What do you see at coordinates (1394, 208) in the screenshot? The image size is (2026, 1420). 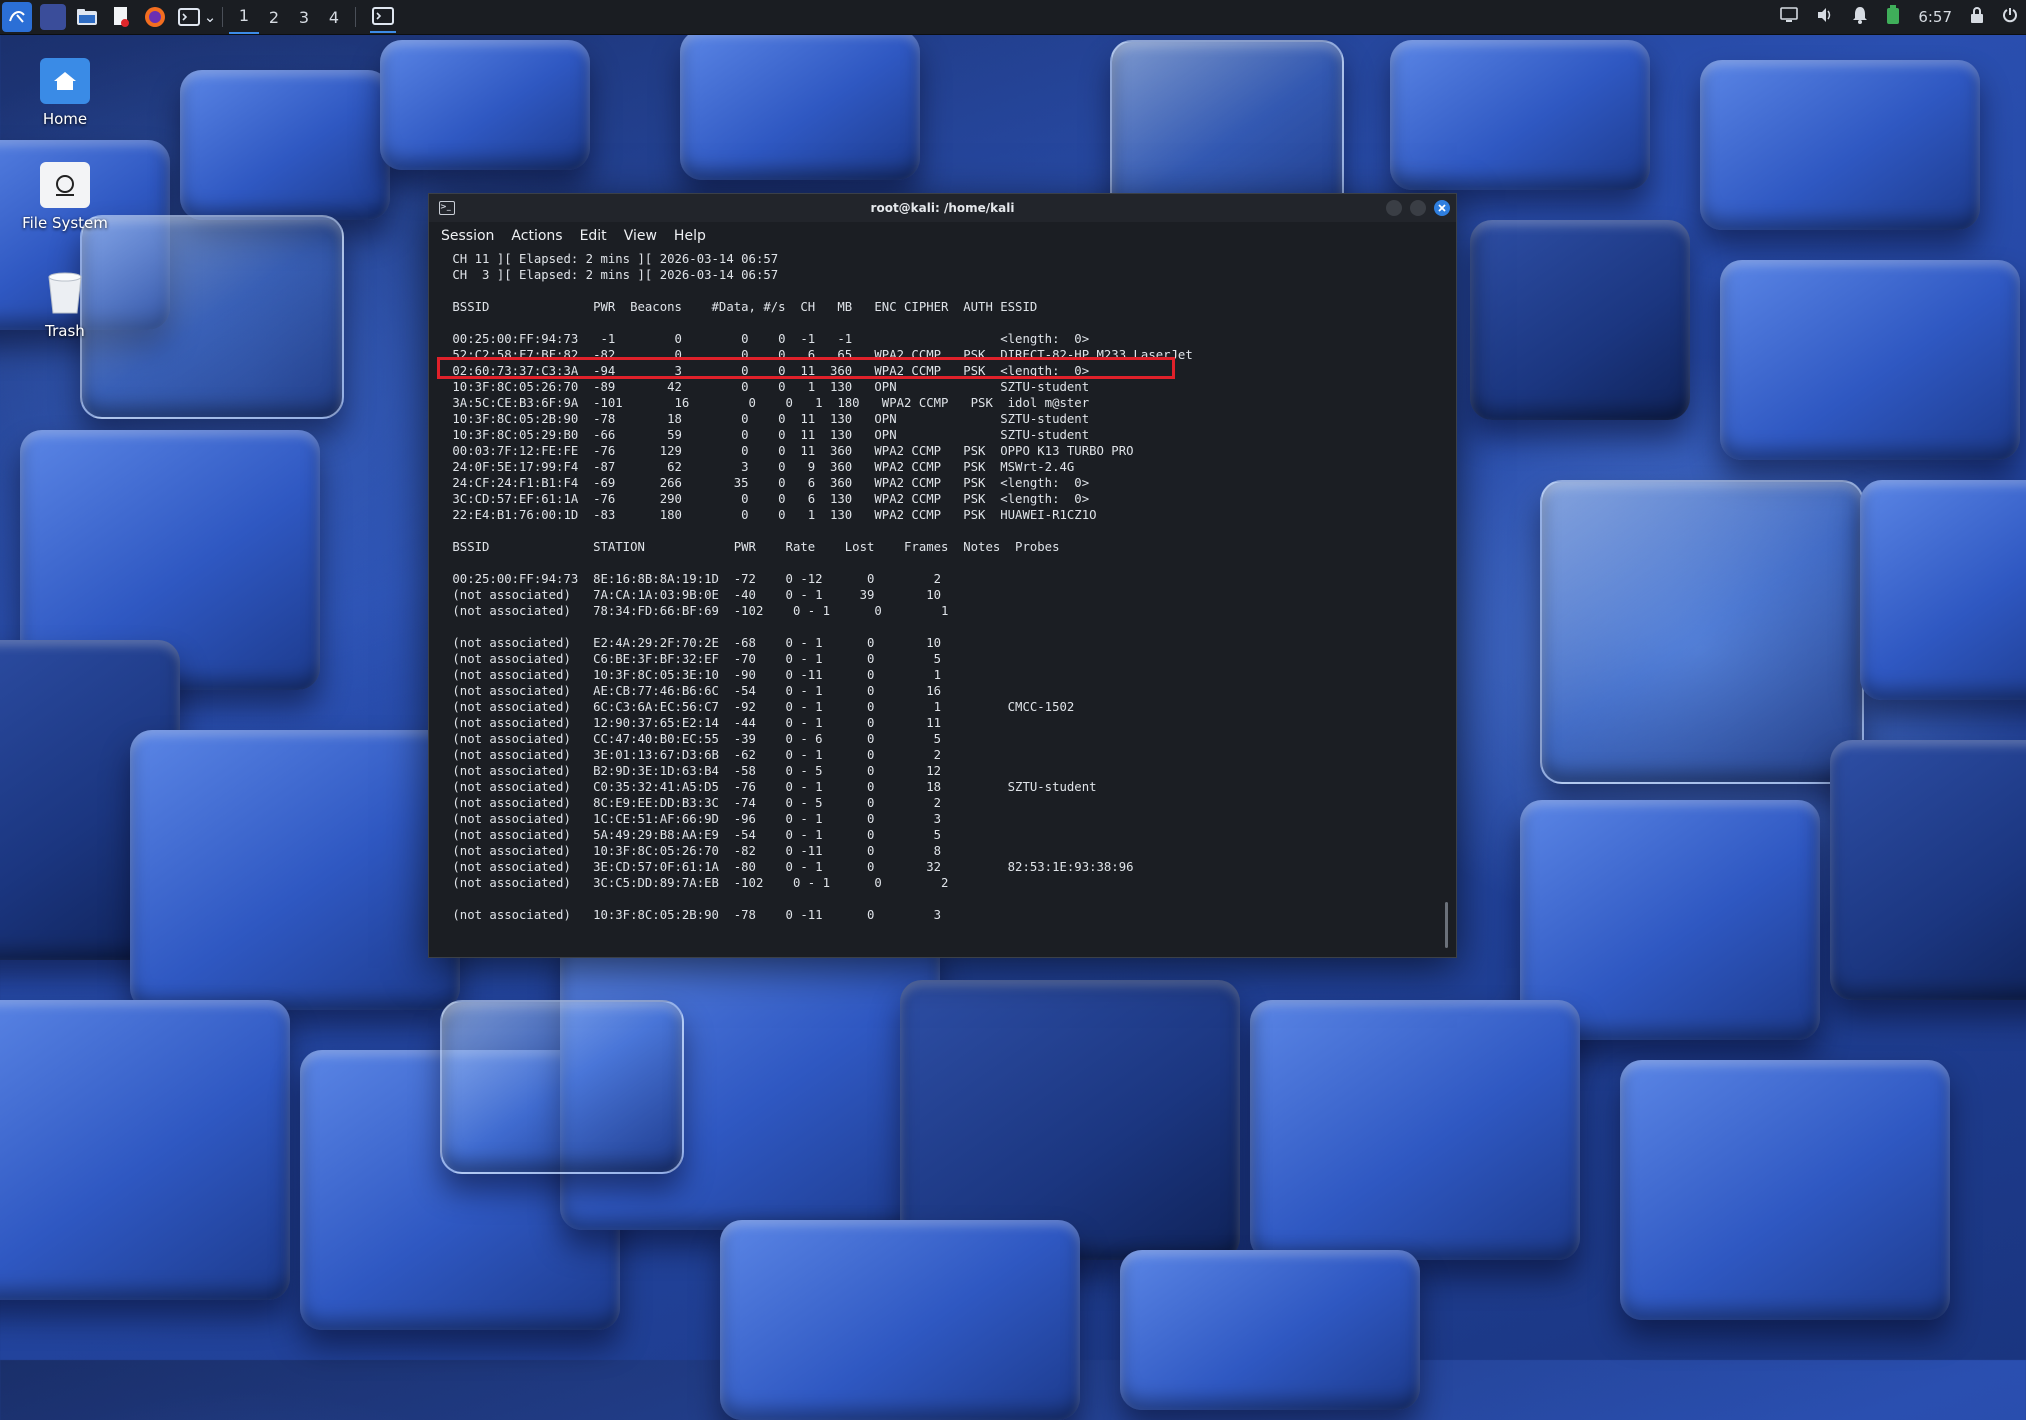 I see `minimize-button` at bounding box center [1394, 208].